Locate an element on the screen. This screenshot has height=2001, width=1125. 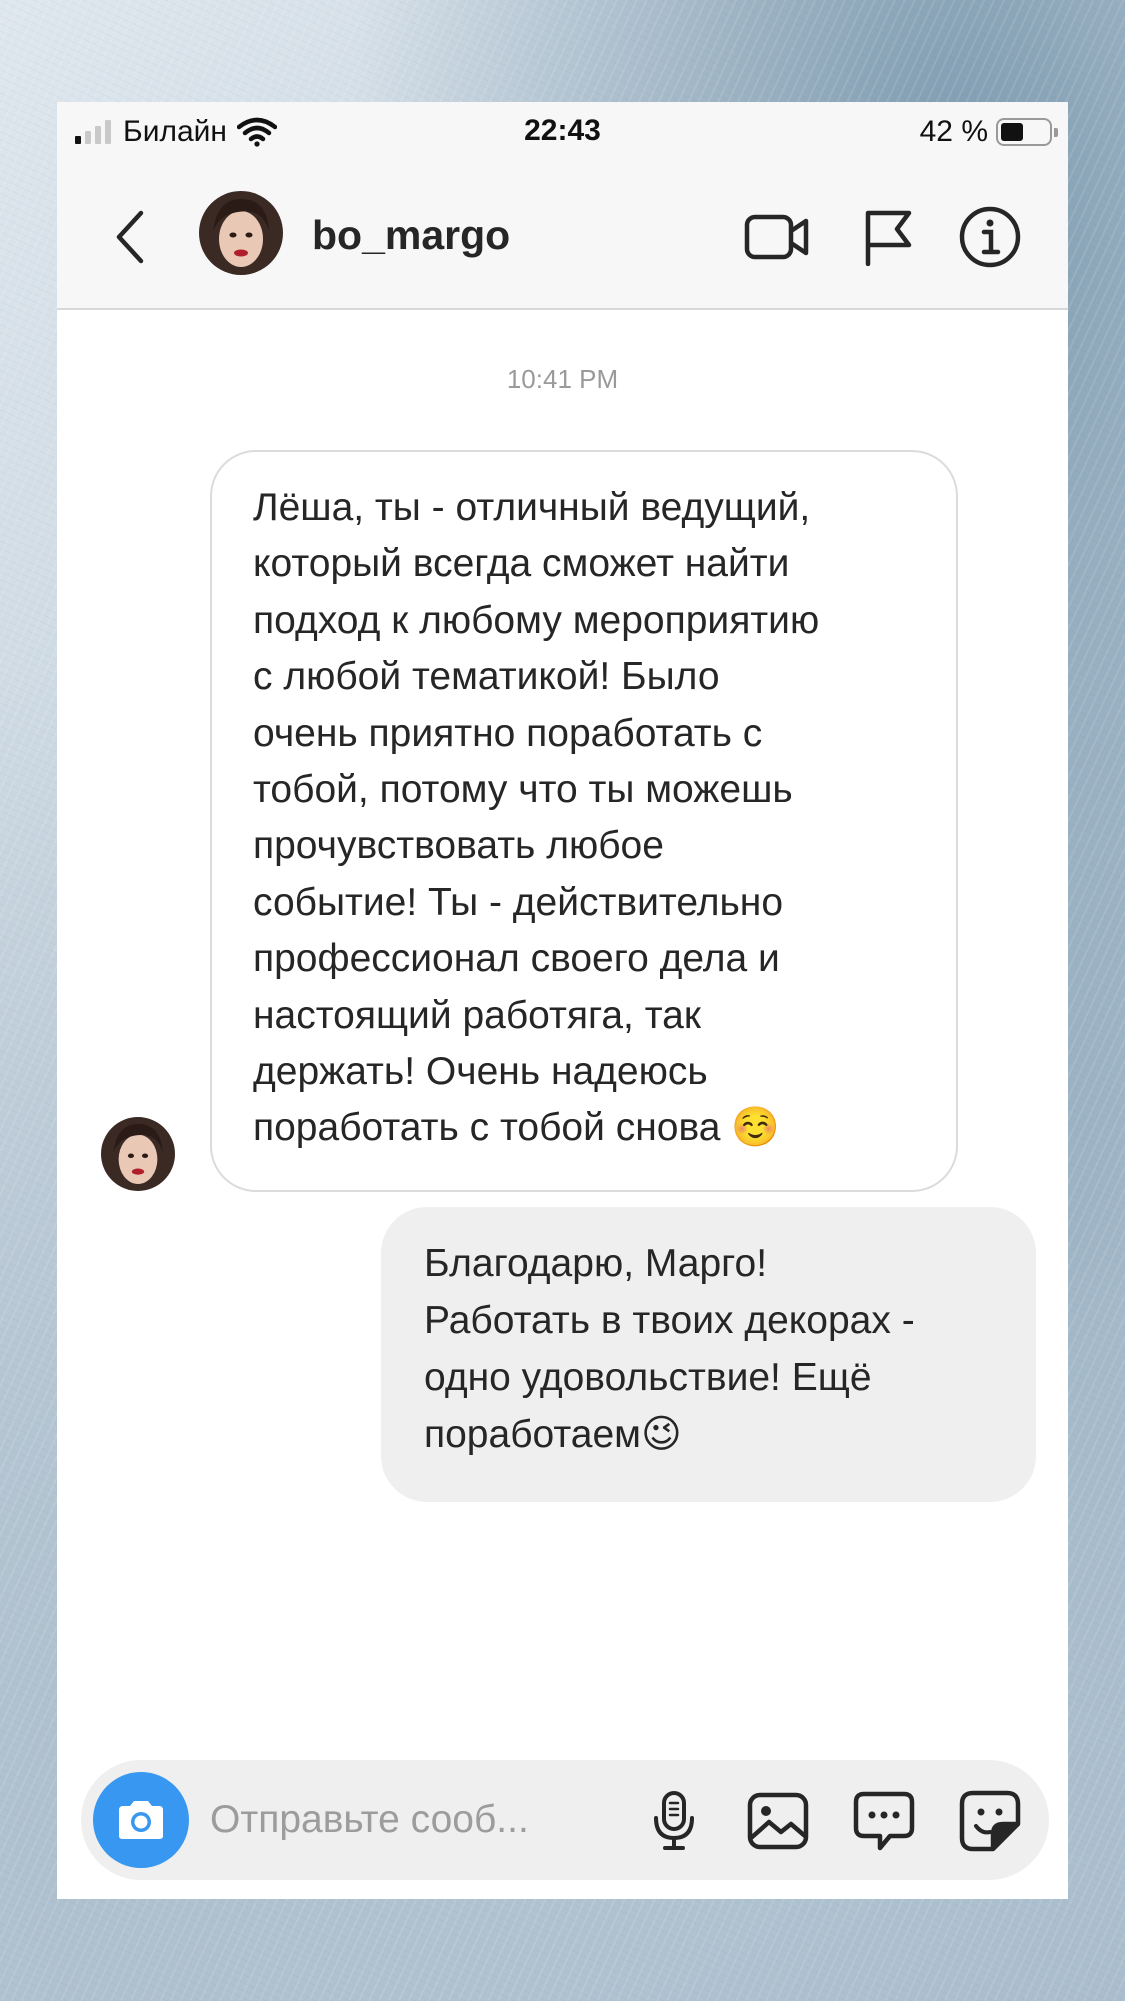
message-input is located at coordinates (420, 1820).